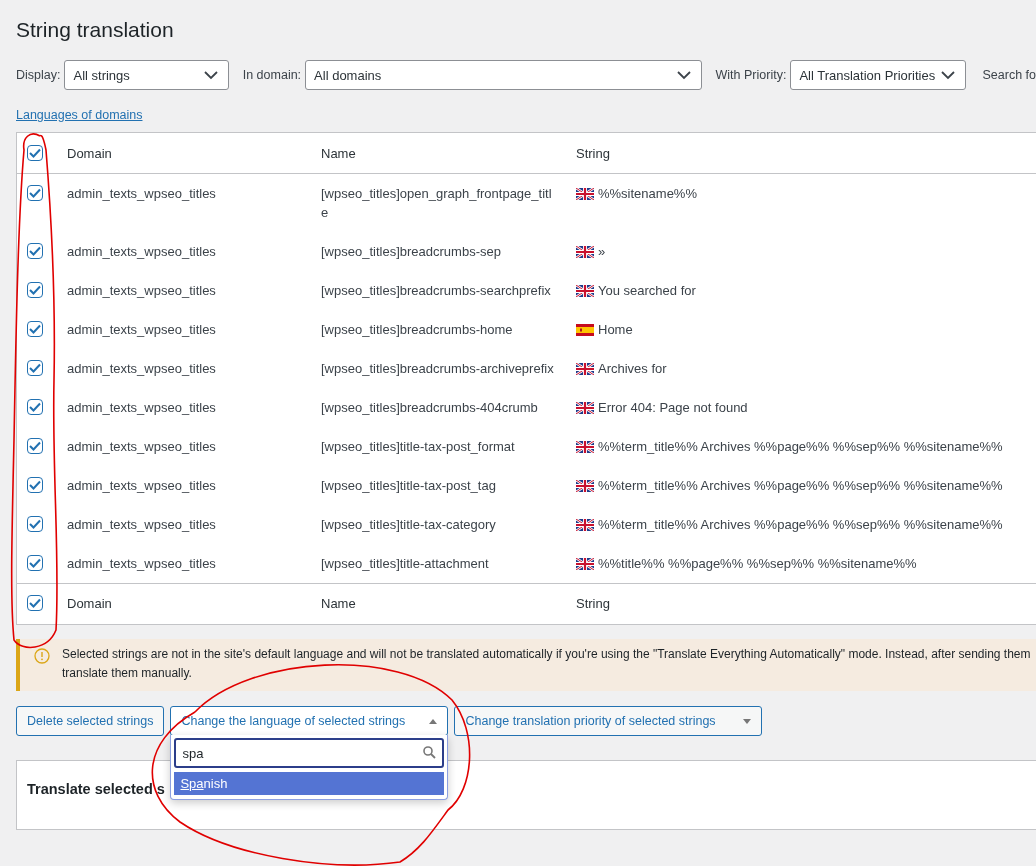  I want to click on bulk-action-dropdown: Change the language of selected strings, so click(309, 721).